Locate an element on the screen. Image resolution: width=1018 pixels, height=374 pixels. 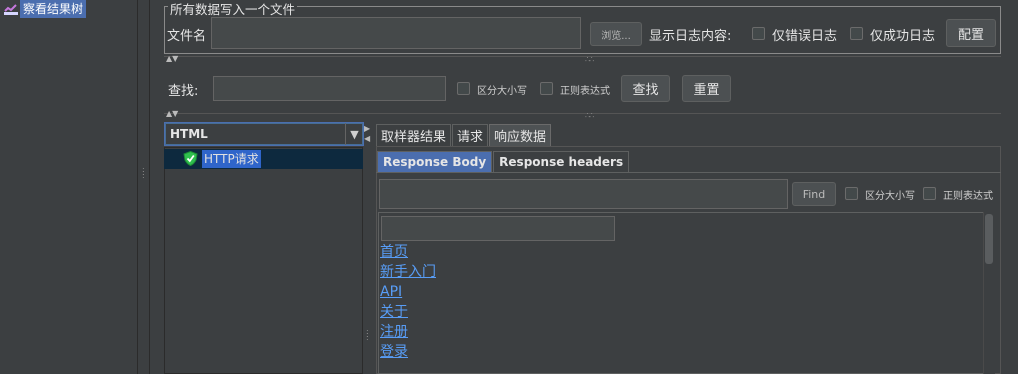
tab-request: 请求 is located at coordinates (470, 135).